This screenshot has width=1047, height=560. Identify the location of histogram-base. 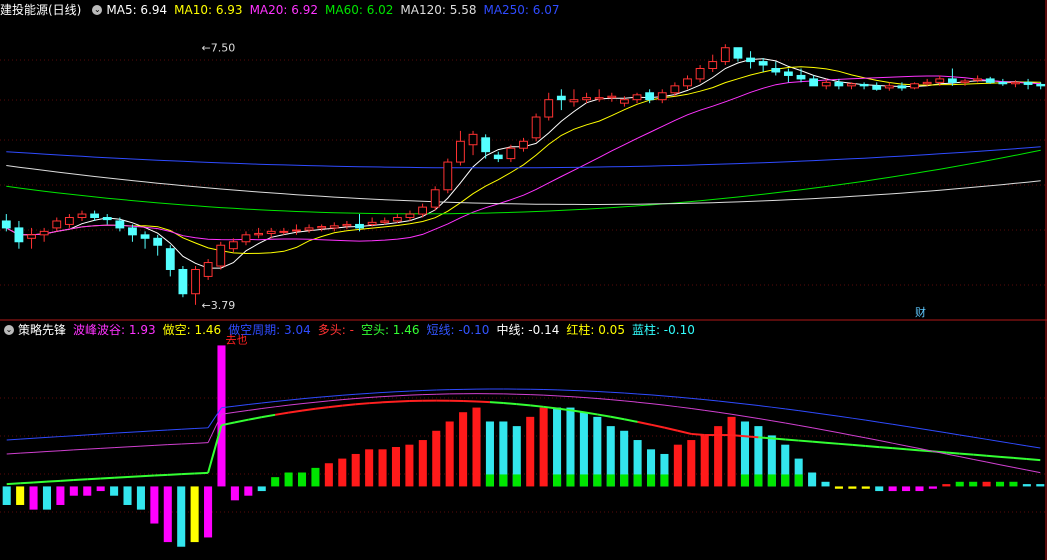
(597, 480).